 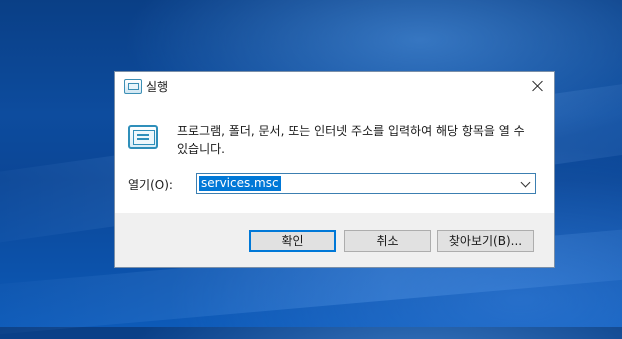 I want to click on run-icon, so click(x=133, y=86).